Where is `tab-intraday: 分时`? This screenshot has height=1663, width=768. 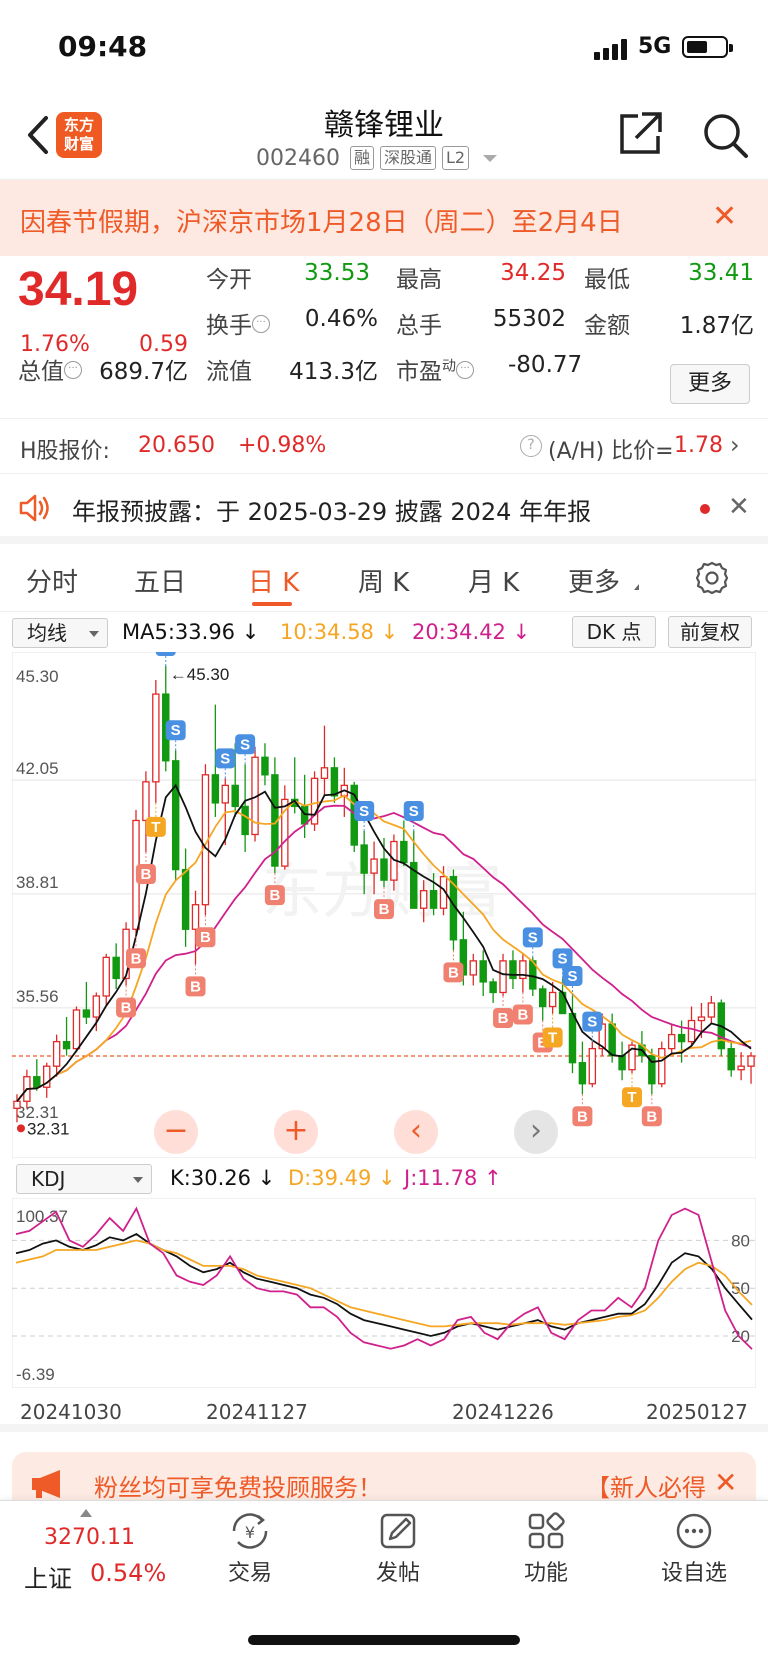
tab-intraday: 分时 is located at coordinates (52, 580).